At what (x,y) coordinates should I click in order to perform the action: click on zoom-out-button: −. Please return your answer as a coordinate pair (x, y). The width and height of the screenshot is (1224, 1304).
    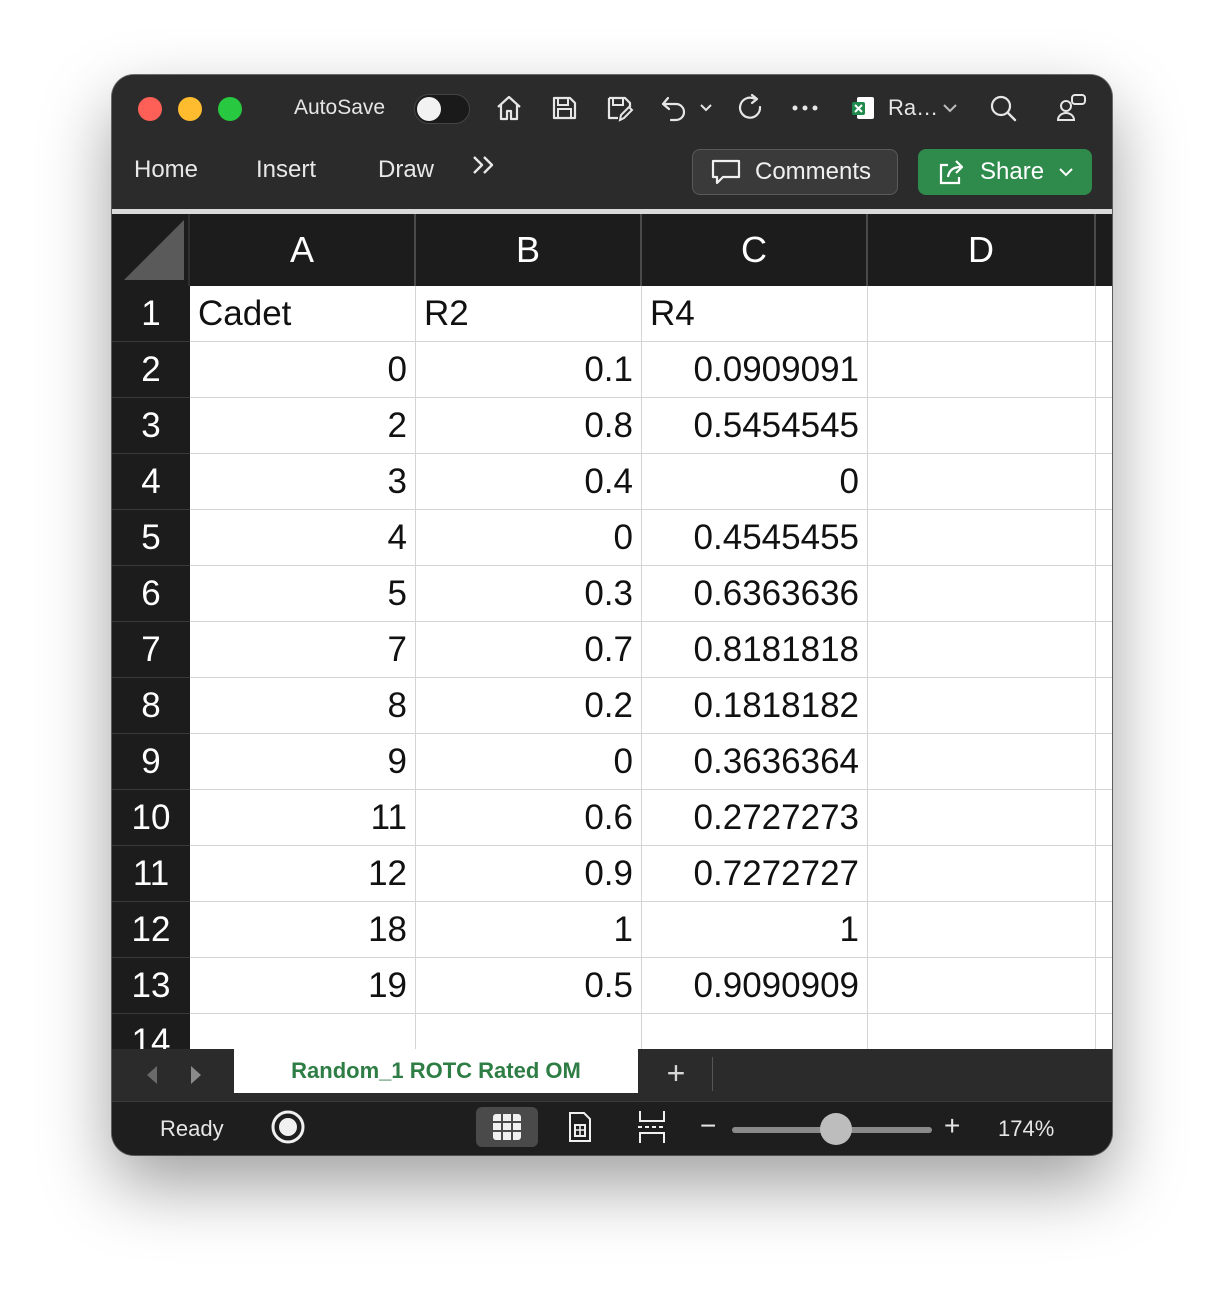
    Looking at the image, I should click on (708, 1126).